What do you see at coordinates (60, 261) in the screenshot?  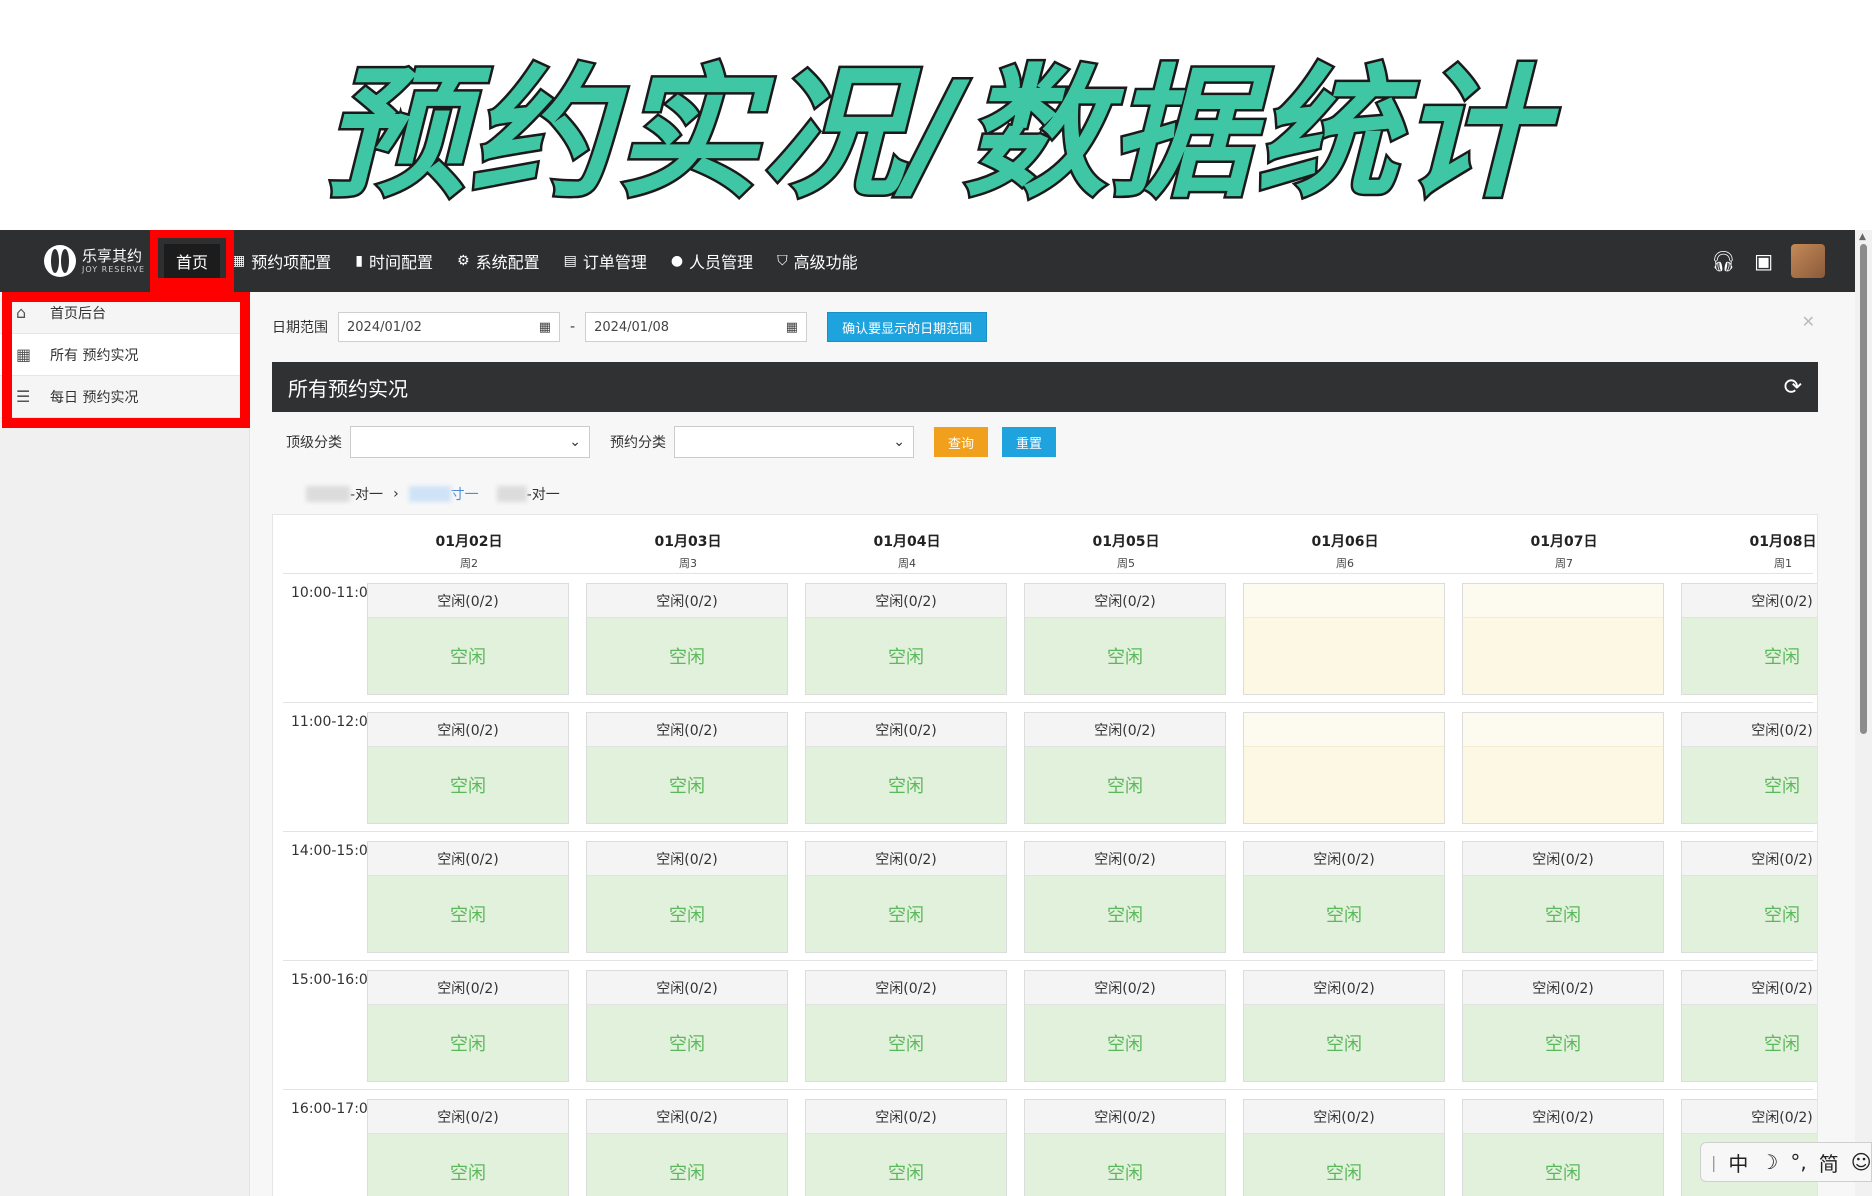 I see `logo-mark-icon` at bounding box center [60, 261].